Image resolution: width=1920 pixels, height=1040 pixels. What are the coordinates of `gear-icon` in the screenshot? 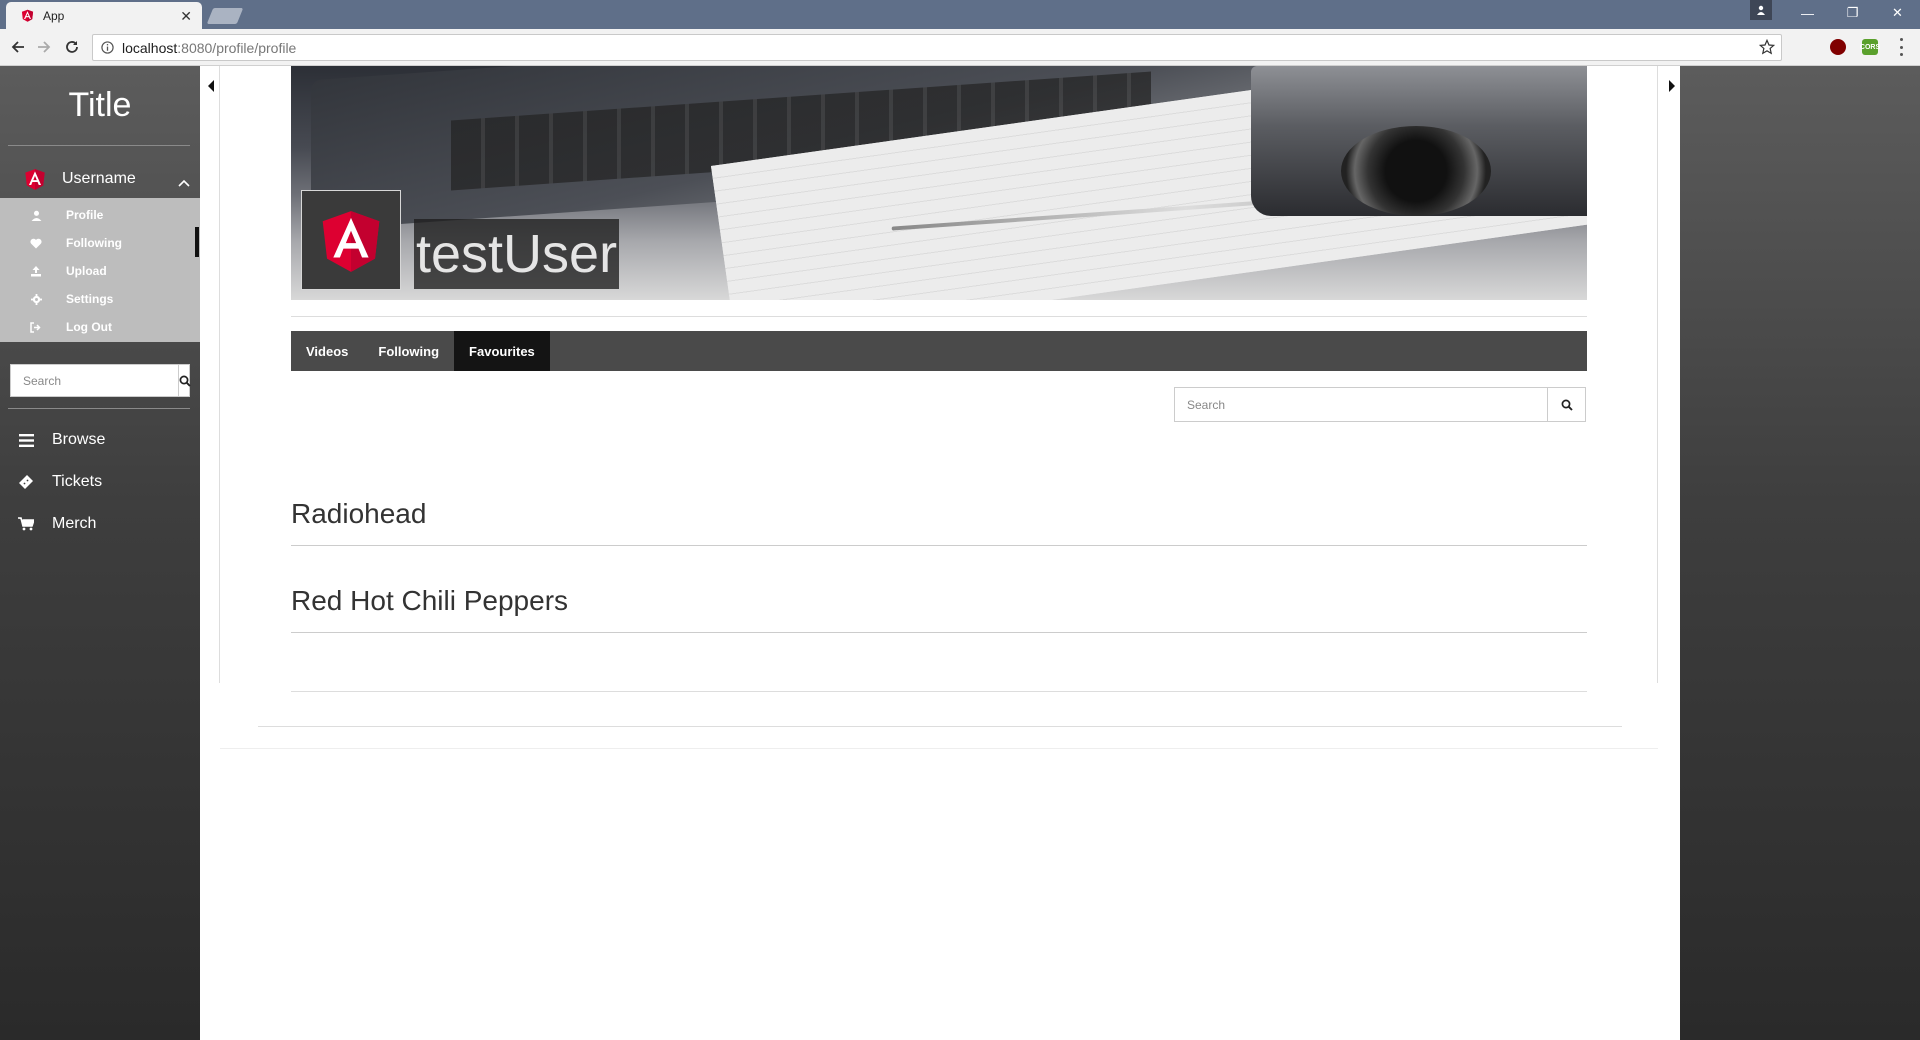 It's located at (36, 299).